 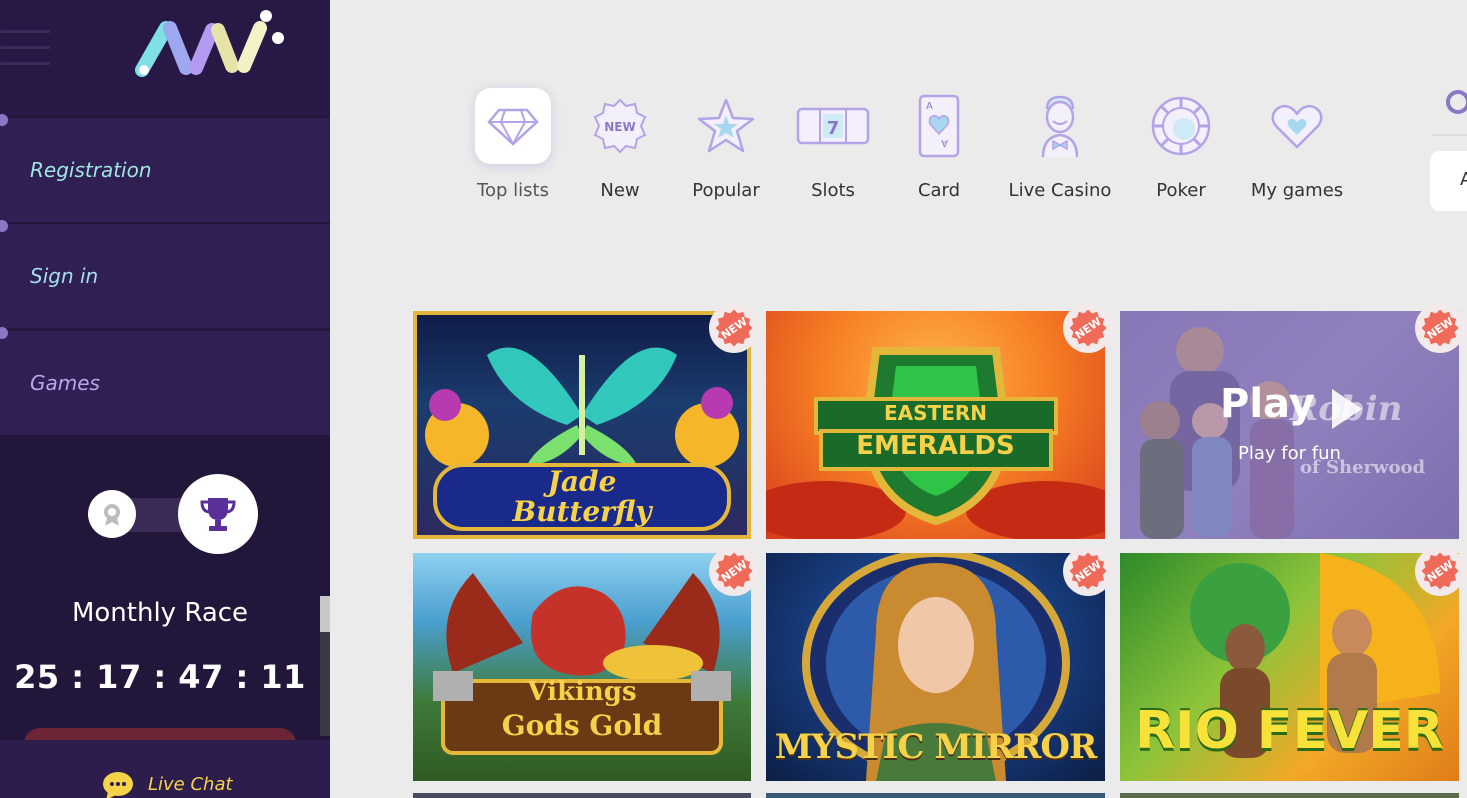 I want to click on playing-card-icon: A A, so click(x=939, y=126).